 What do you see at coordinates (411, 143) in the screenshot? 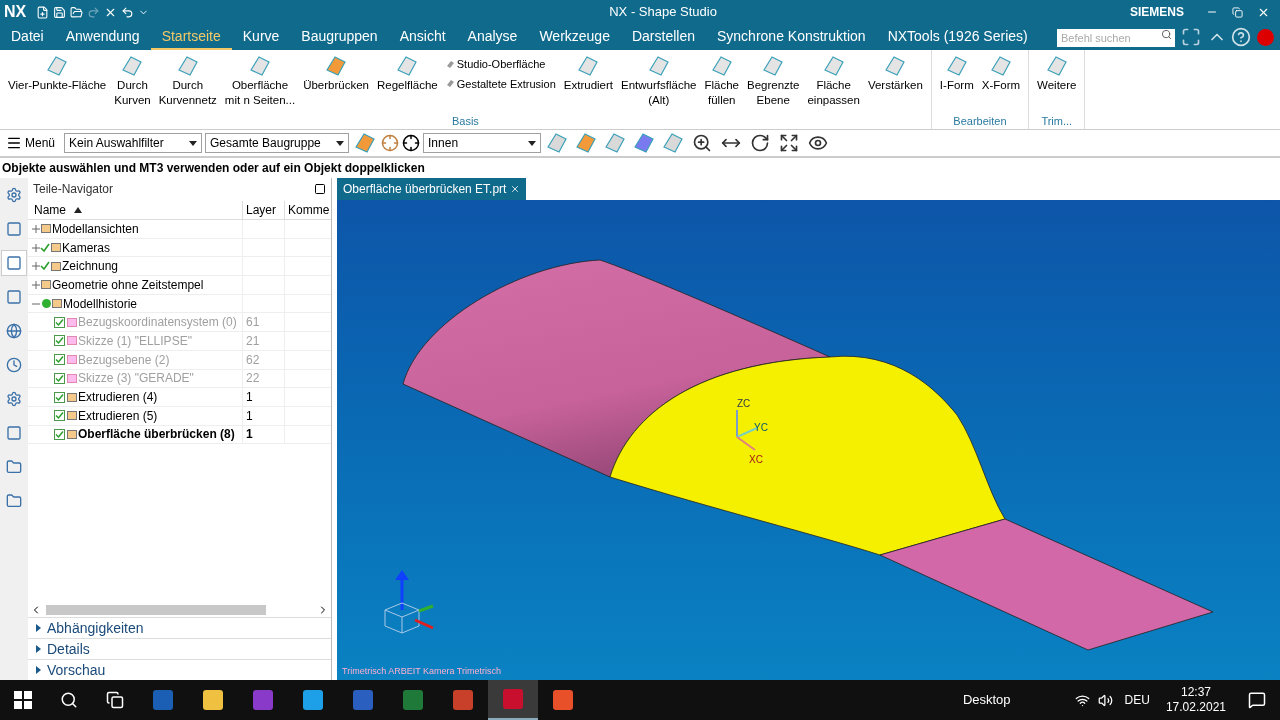
I see `crosshair-icon` at bounding box center [411, 143].